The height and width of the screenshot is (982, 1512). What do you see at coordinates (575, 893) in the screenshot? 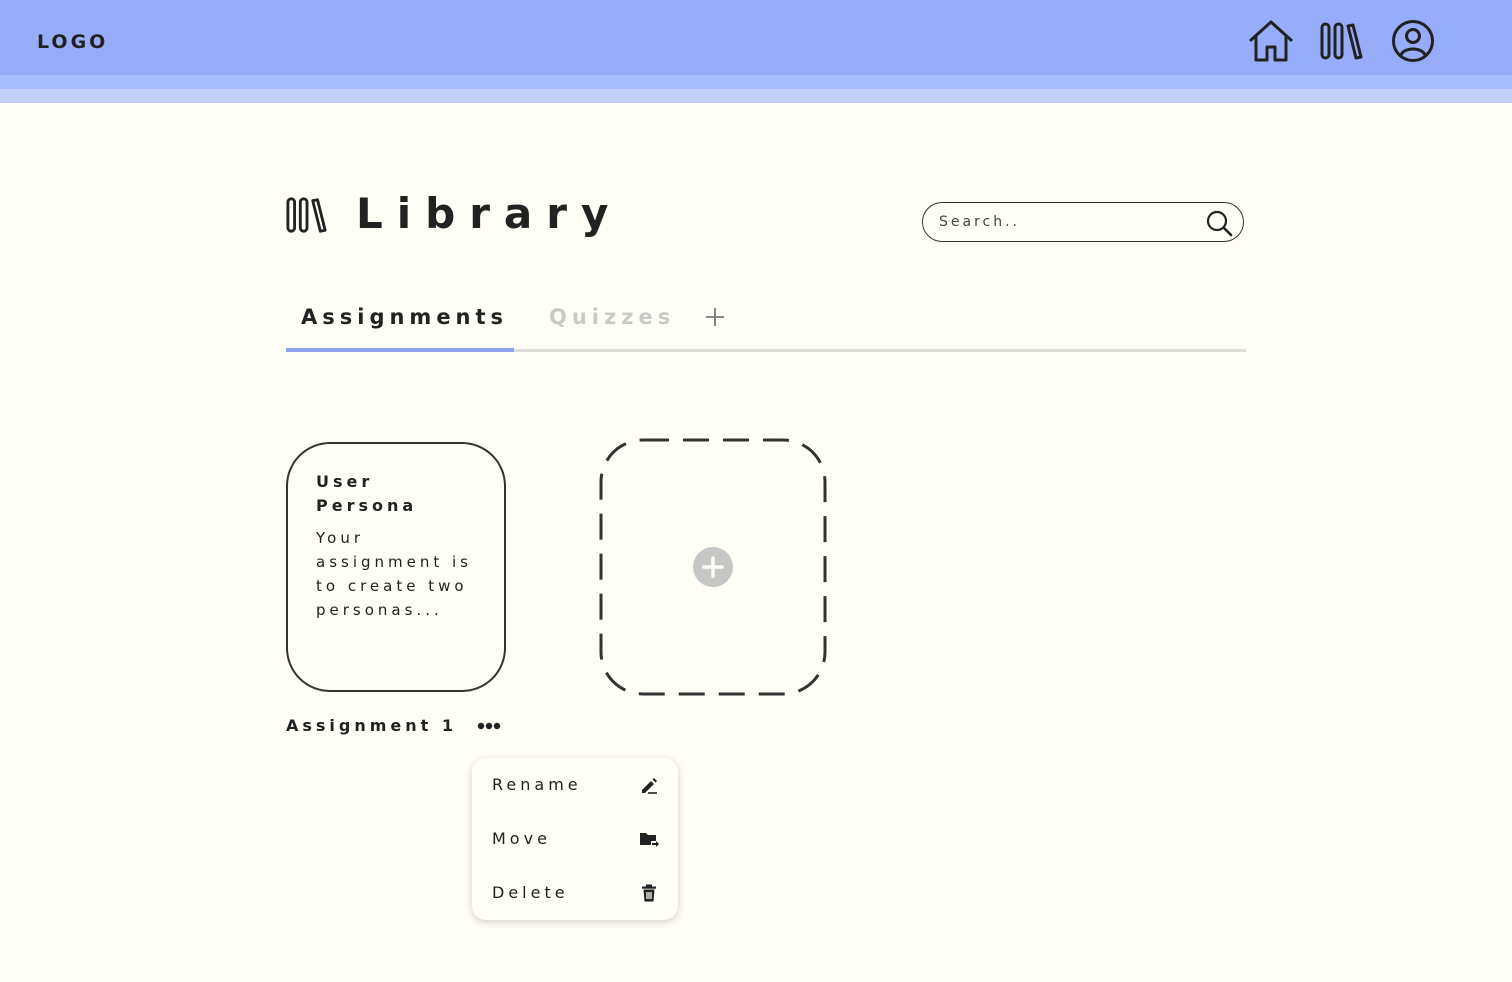
I see `menu-item-delete: Delete` at bounding box center [575, 893].